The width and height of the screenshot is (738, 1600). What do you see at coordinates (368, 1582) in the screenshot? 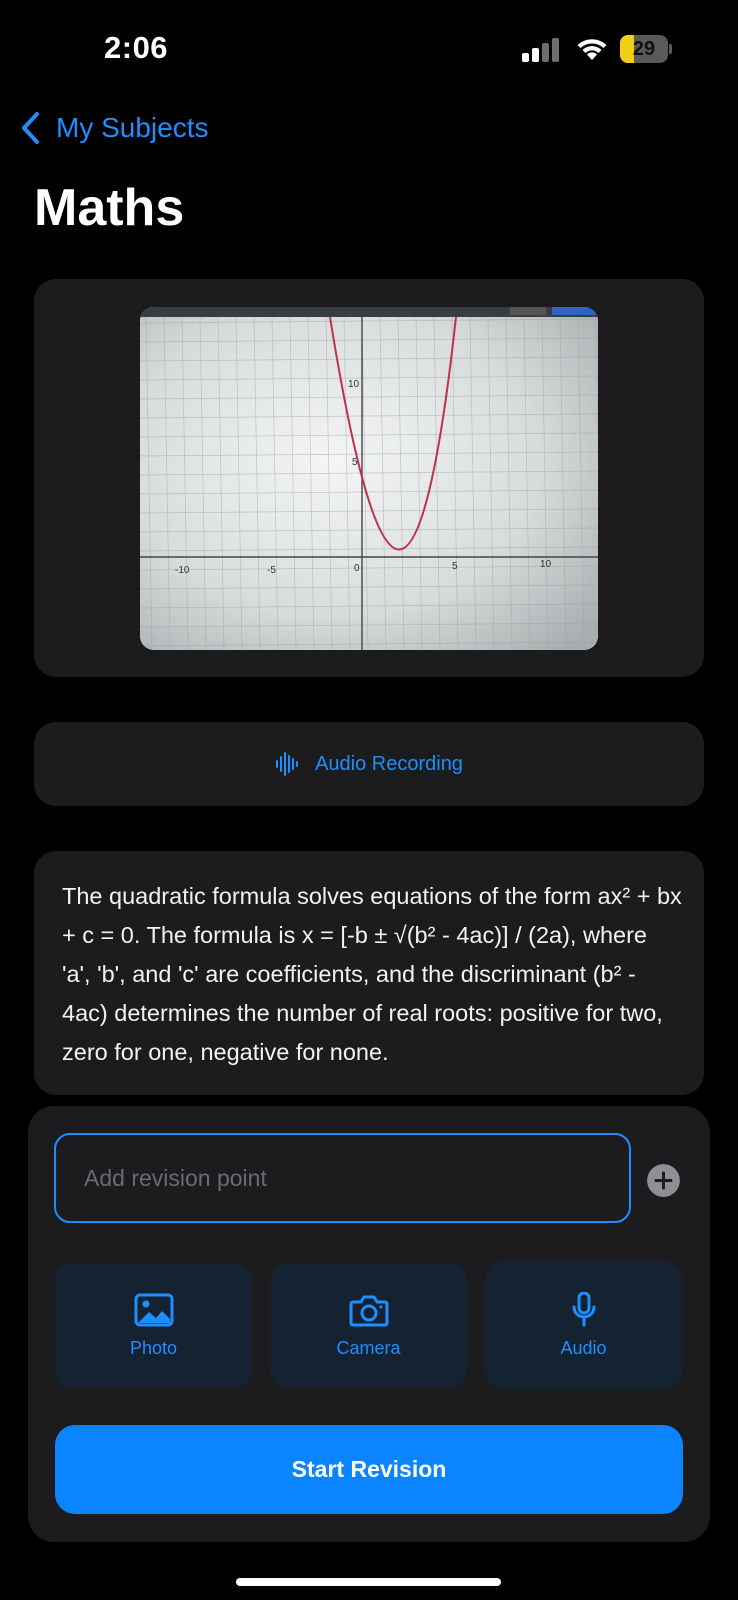
I see `home-indicator` at bounding box center [368, 1582].